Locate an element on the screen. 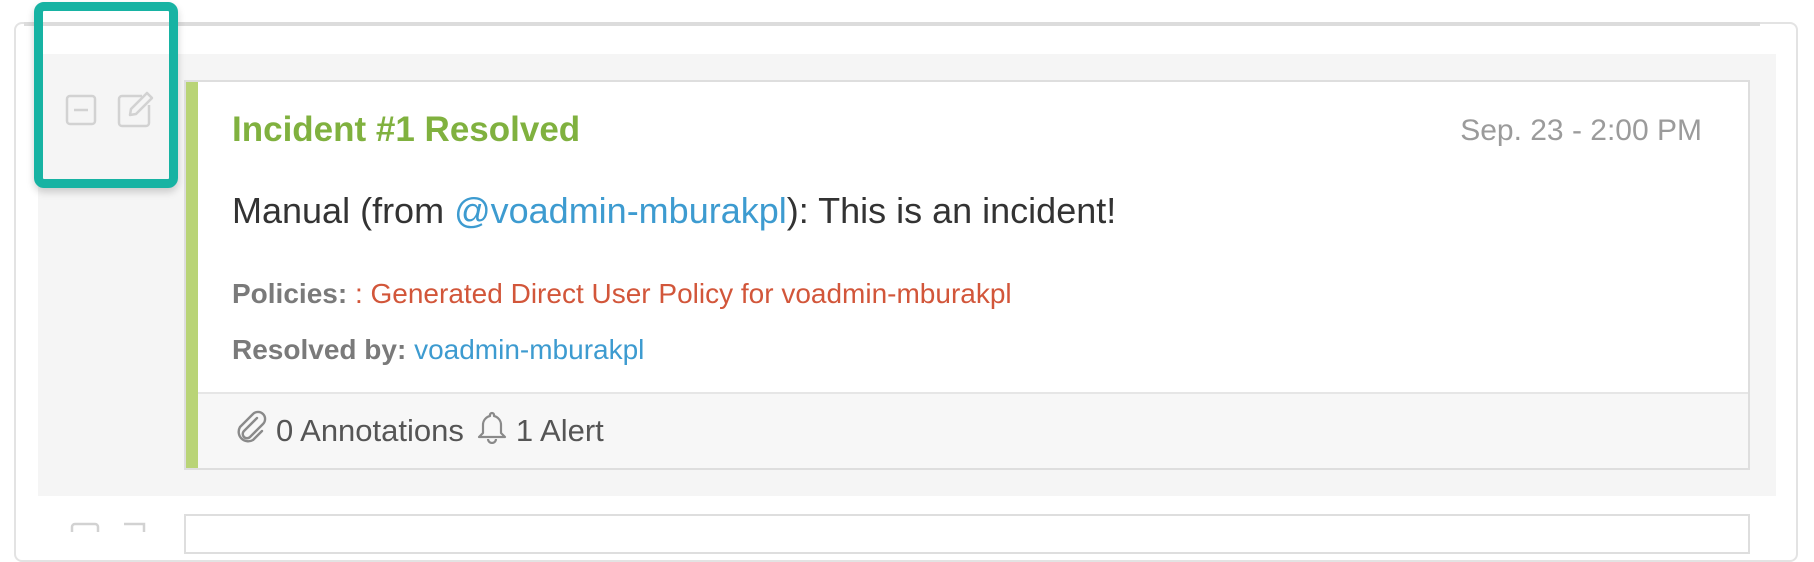 Image resolution: width=1814 pixels, height=562 pixels. edit-icon is located at coordinates (135, 110).